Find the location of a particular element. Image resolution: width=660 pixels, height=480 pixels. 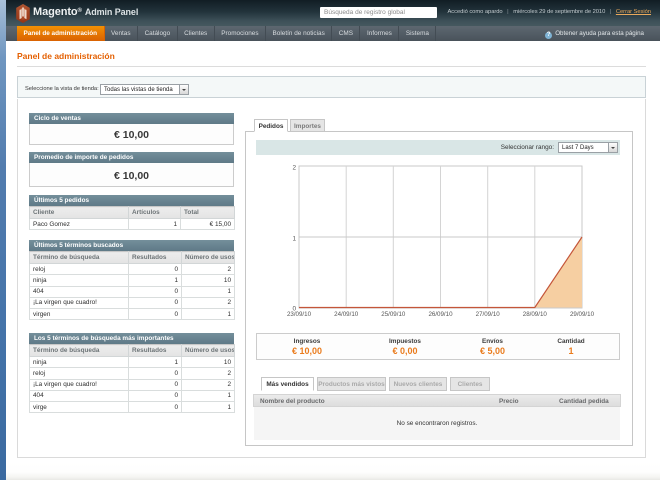

svg-text: 23/09/10 is located at coordinates (299, 314).